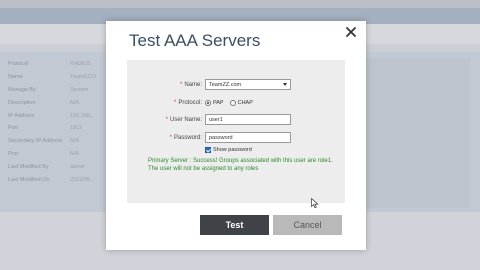  I want to click on show-password-row: Show password, so click(236, 149).